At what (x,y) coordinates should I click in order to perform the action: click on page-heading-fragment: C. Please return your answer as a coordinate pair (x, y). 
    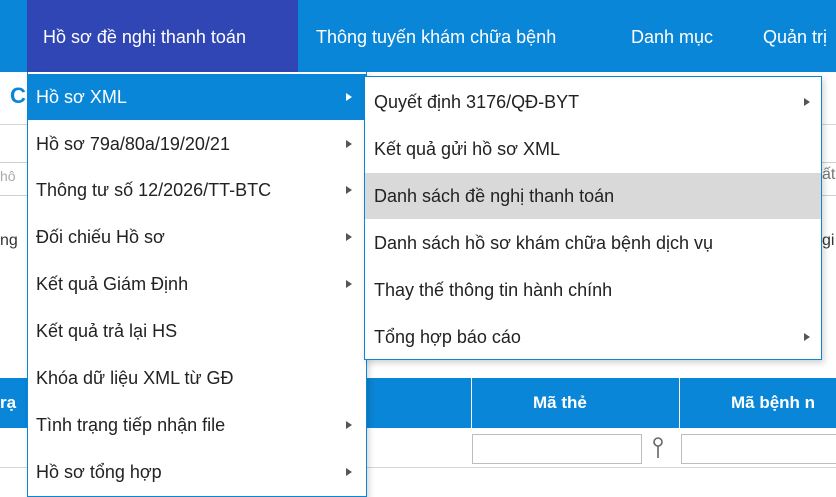
    Looking at the image, I should click on (18, 95).